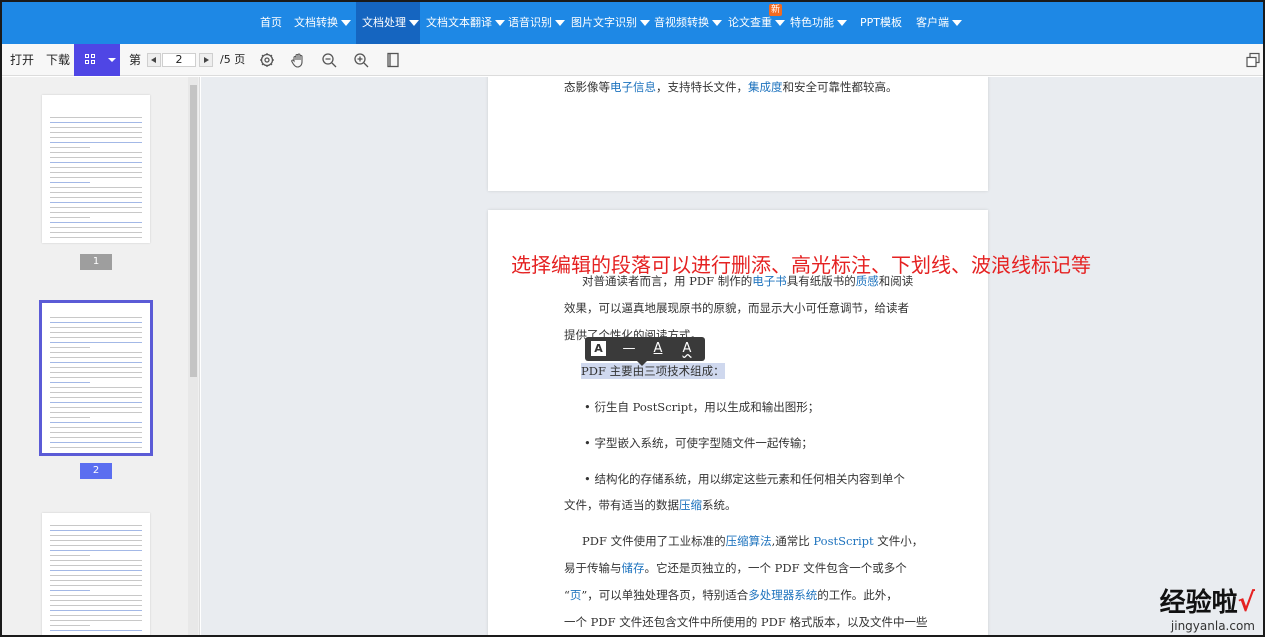 The image size is (1265, 637). I want to click on nav-doc-process: 文档处理, so click(388, 23).